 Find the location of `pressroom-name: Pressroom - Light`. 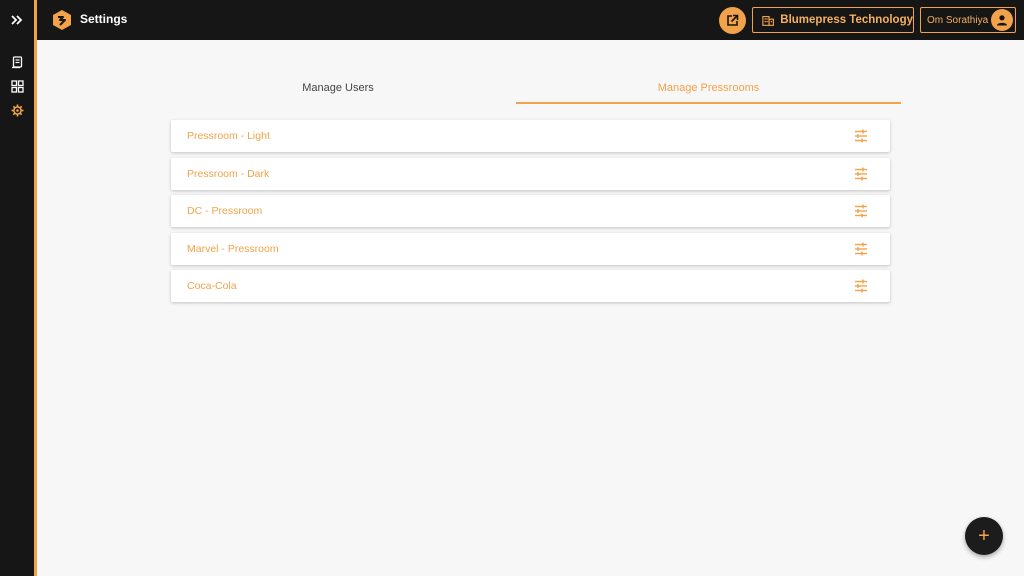

pressroom-name: Pressroom - Light is located at coordinates (228, 136).